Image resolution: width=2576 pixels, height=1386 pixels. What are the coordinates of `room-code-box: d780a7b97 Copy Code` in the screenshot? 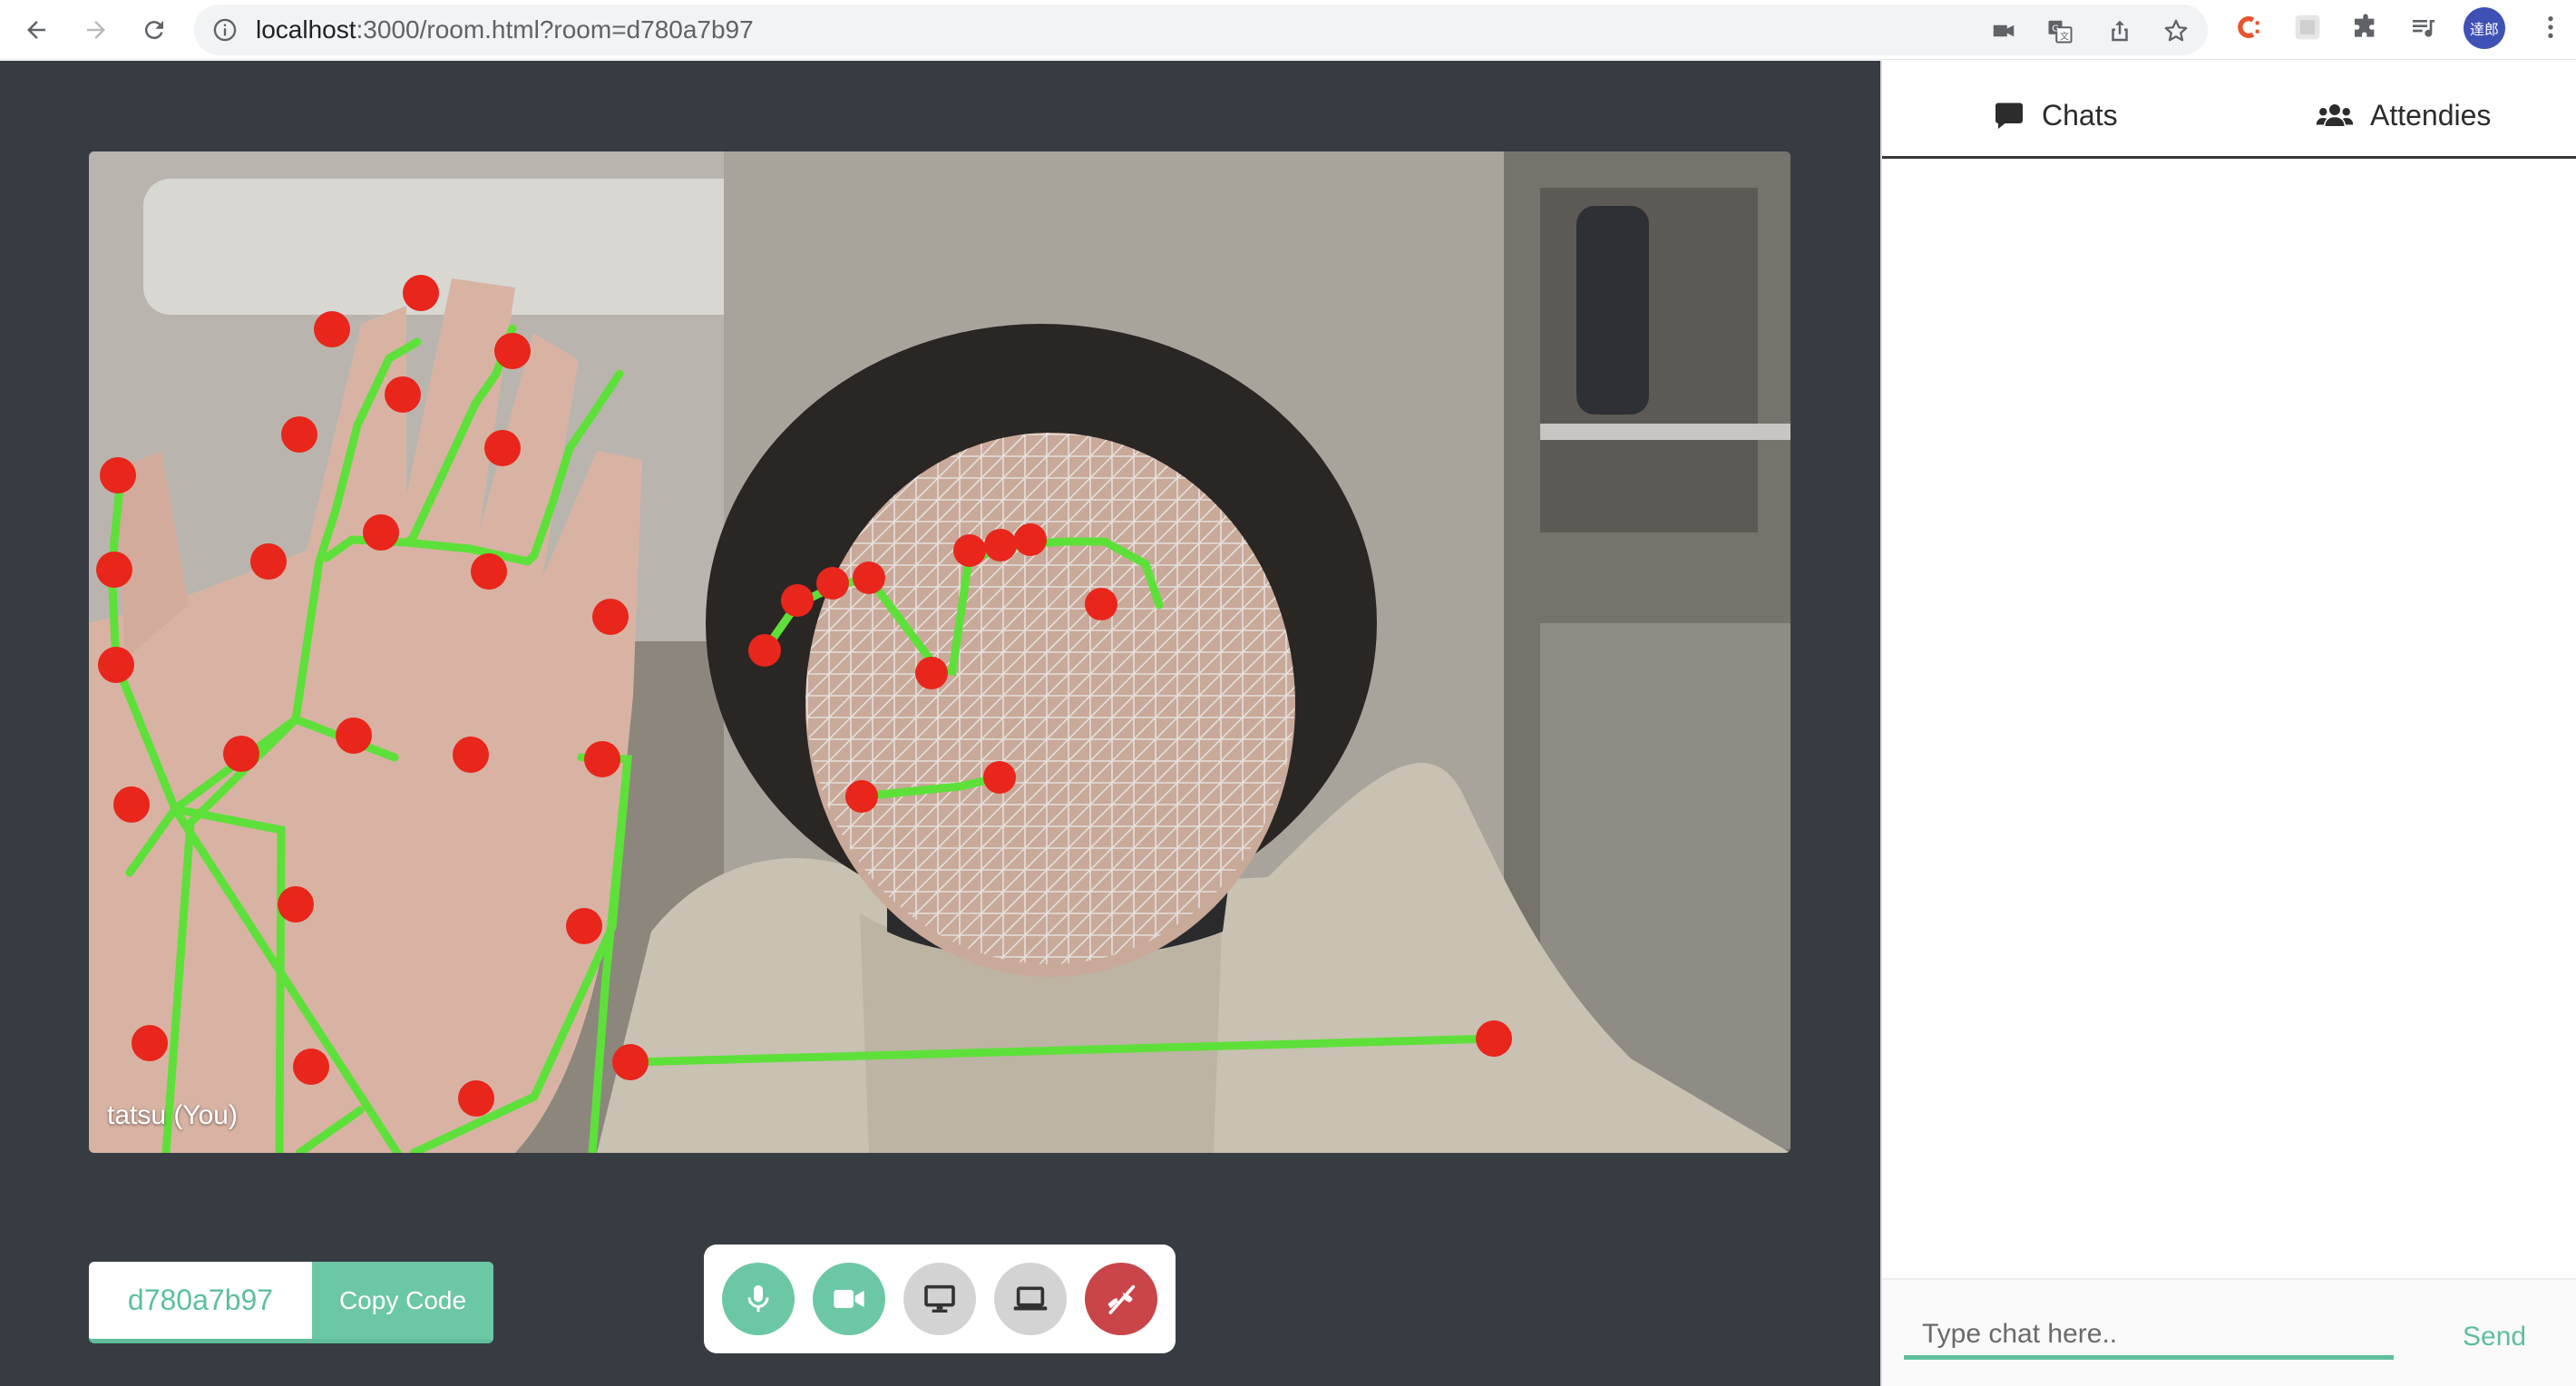 It's located at (291, 1302).